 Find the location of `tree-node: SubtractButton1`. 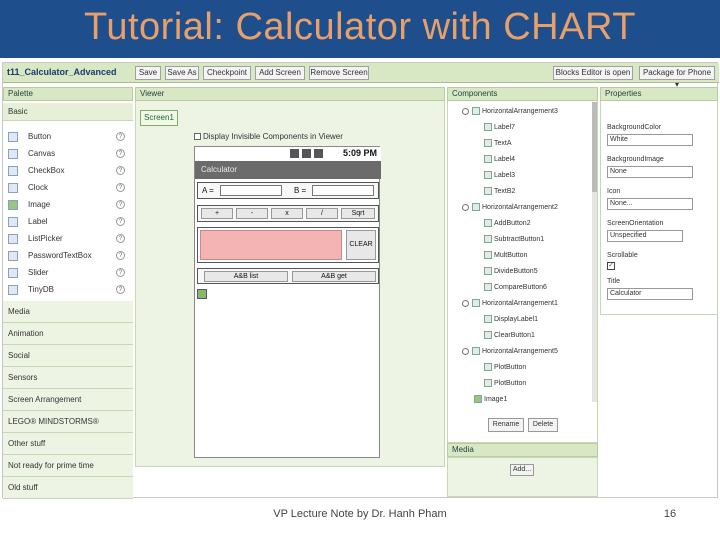

tree-node: SubtractButton1 is located at coordinates (514, 240).